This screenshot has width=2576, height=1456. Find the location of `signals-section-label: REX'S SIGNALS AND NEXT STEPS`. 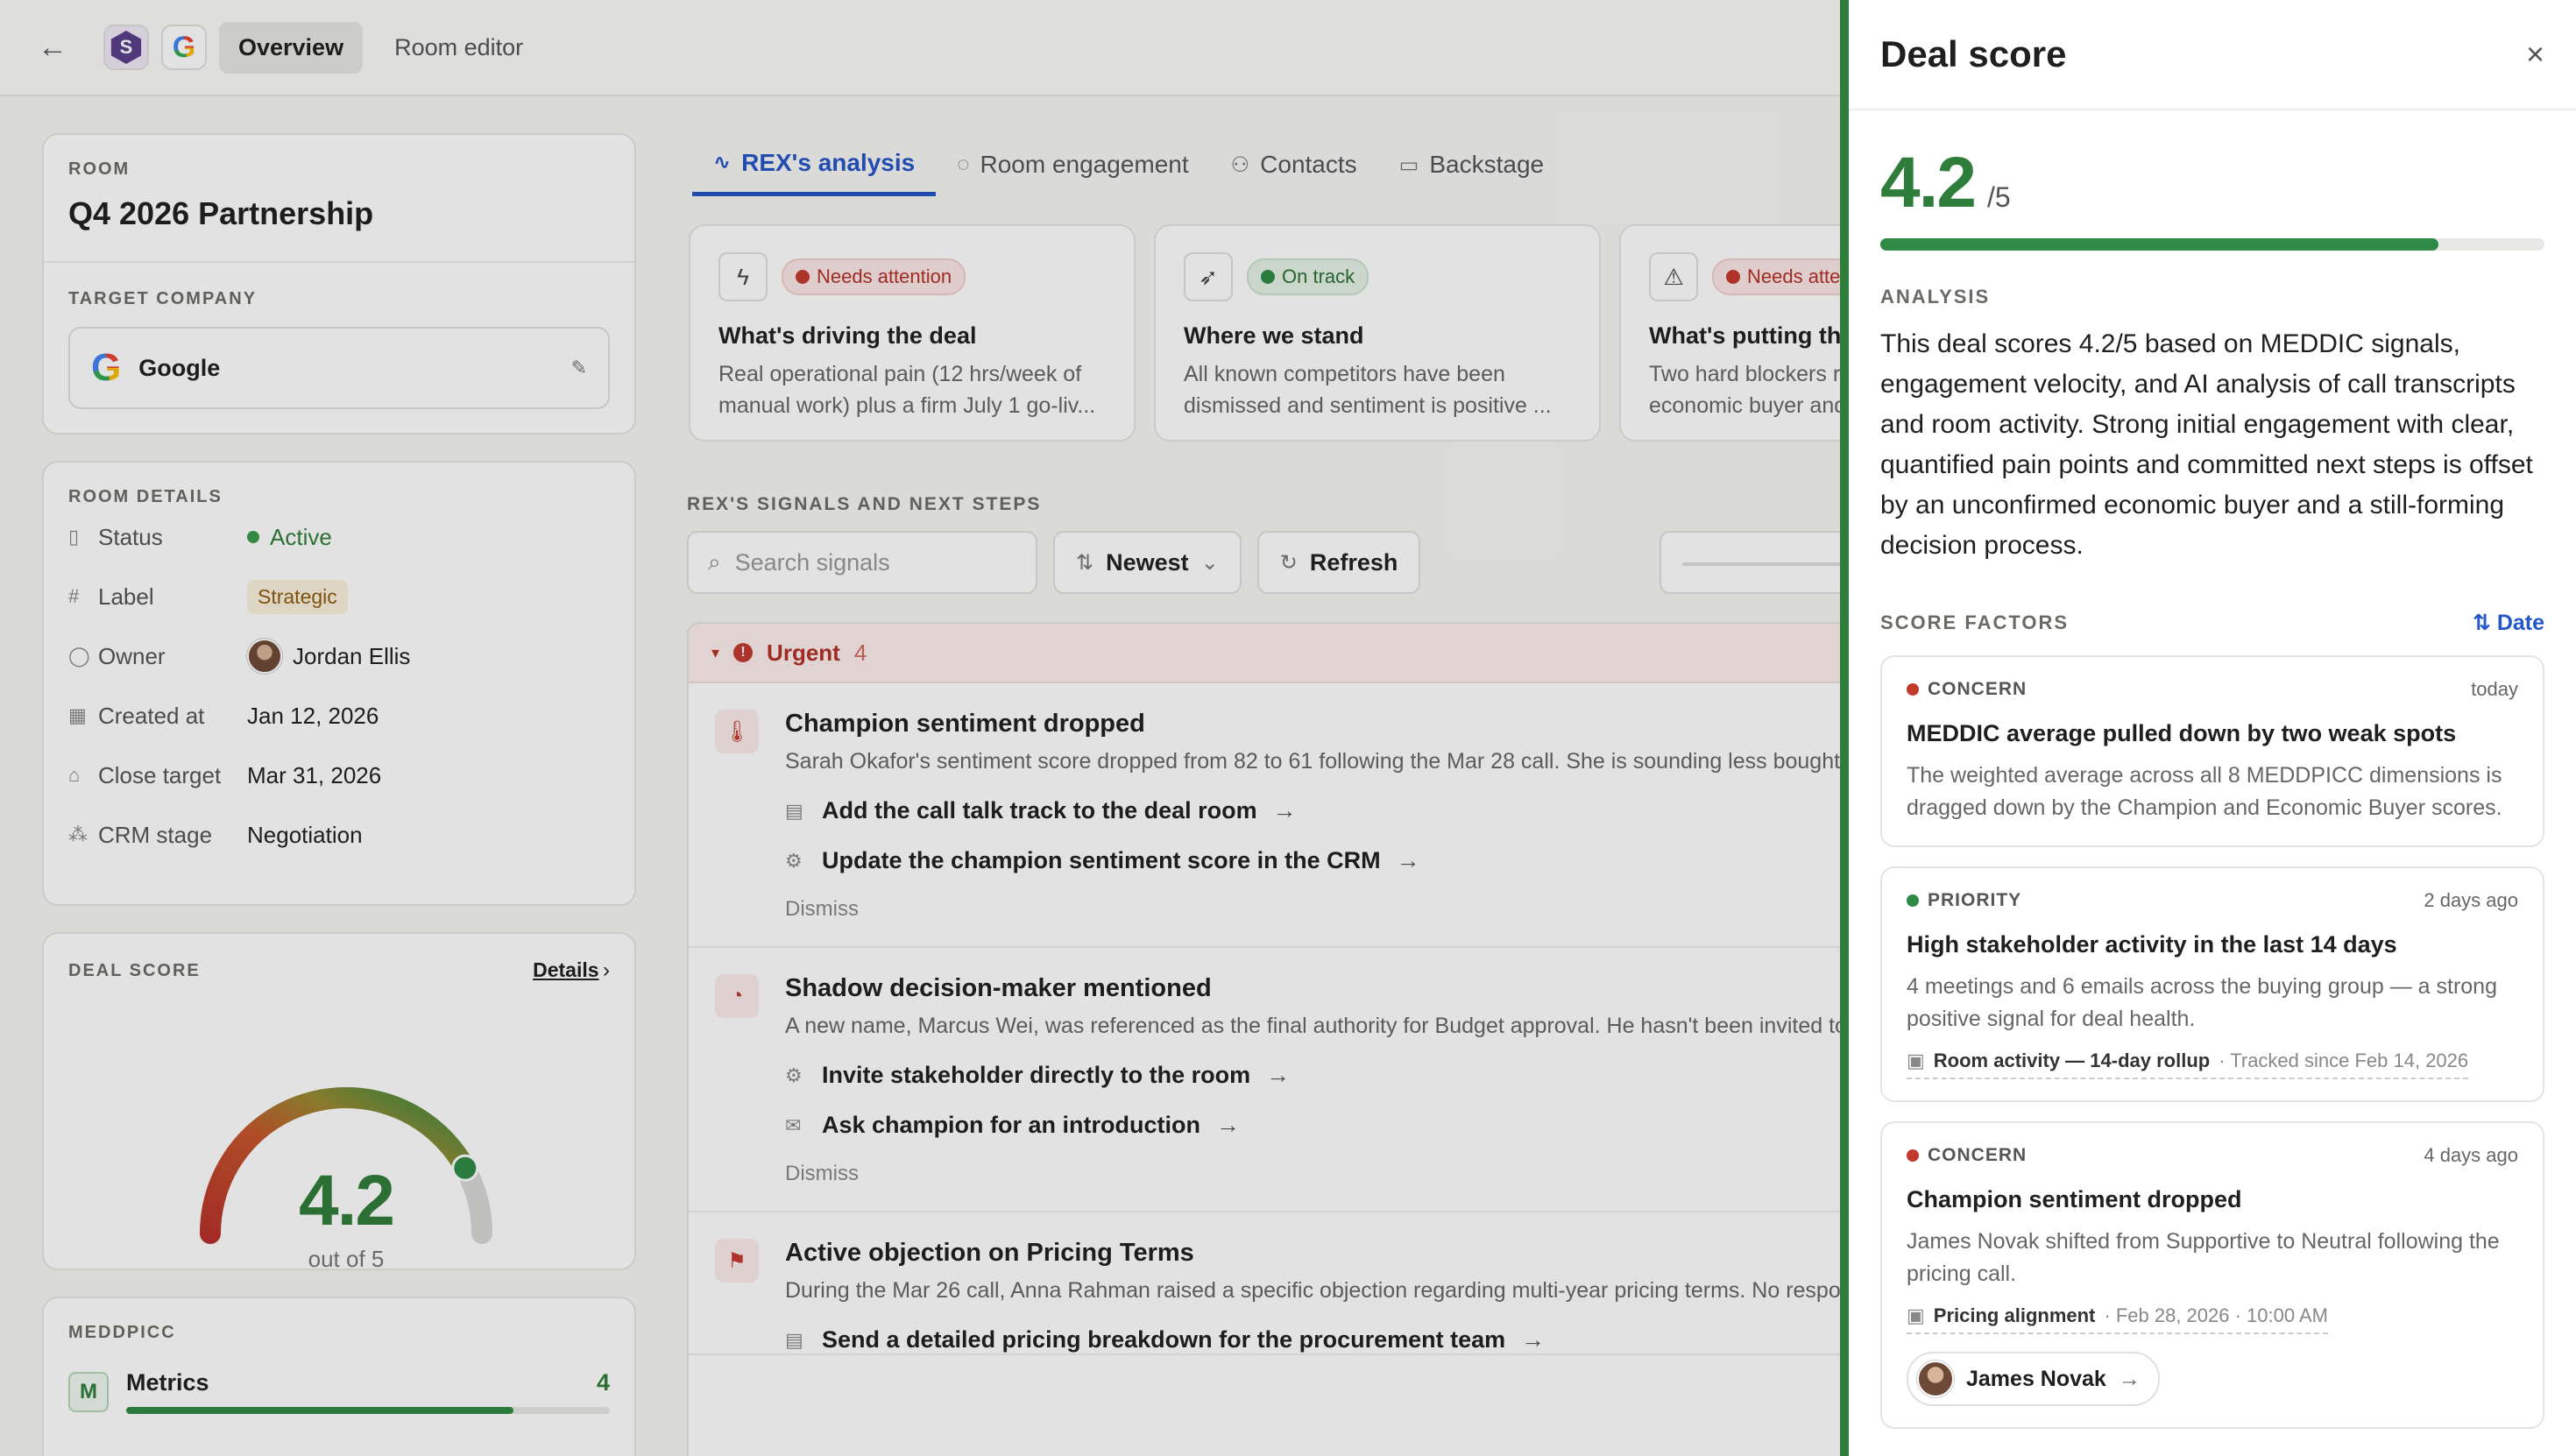

signals-section-label: REX'S SIGNALS AND NEXT STEPS is located at coordinates (864, 504).